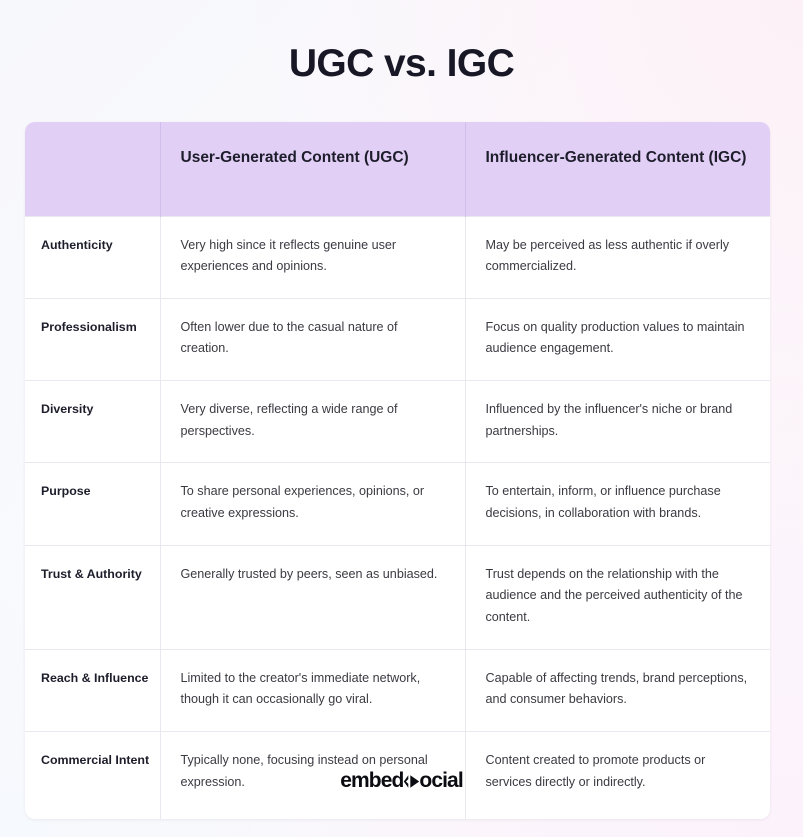  Describe the element at coordinates (93, 257) in the screenshot. I see `row-label-authenticity: Authenticity` at that location.